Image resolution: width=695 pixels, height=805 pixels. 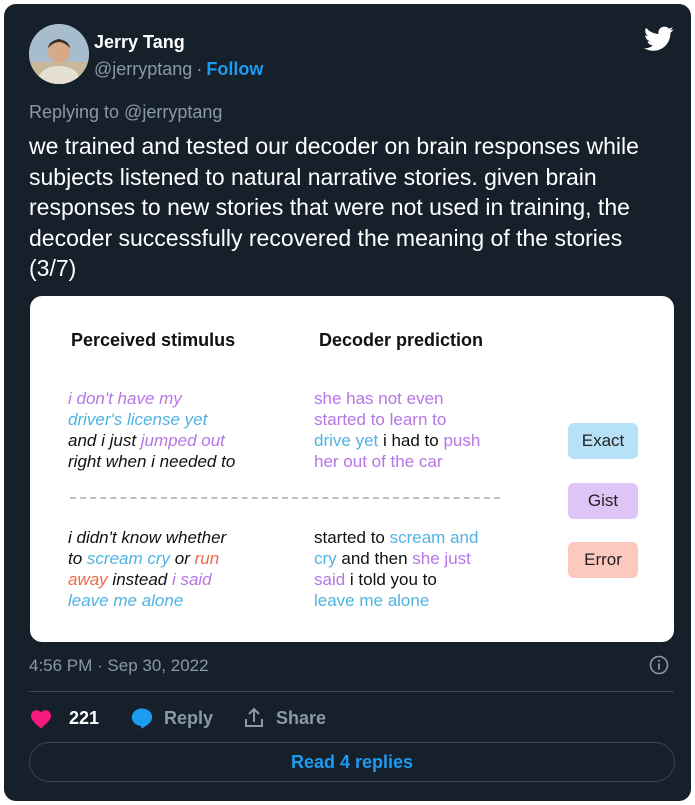 What do you see at coordinates (119, 666) in the screenshot?
I see `timestamp: 4:56 PM · Sep 30, 2022` at bounding box center [119, 666].